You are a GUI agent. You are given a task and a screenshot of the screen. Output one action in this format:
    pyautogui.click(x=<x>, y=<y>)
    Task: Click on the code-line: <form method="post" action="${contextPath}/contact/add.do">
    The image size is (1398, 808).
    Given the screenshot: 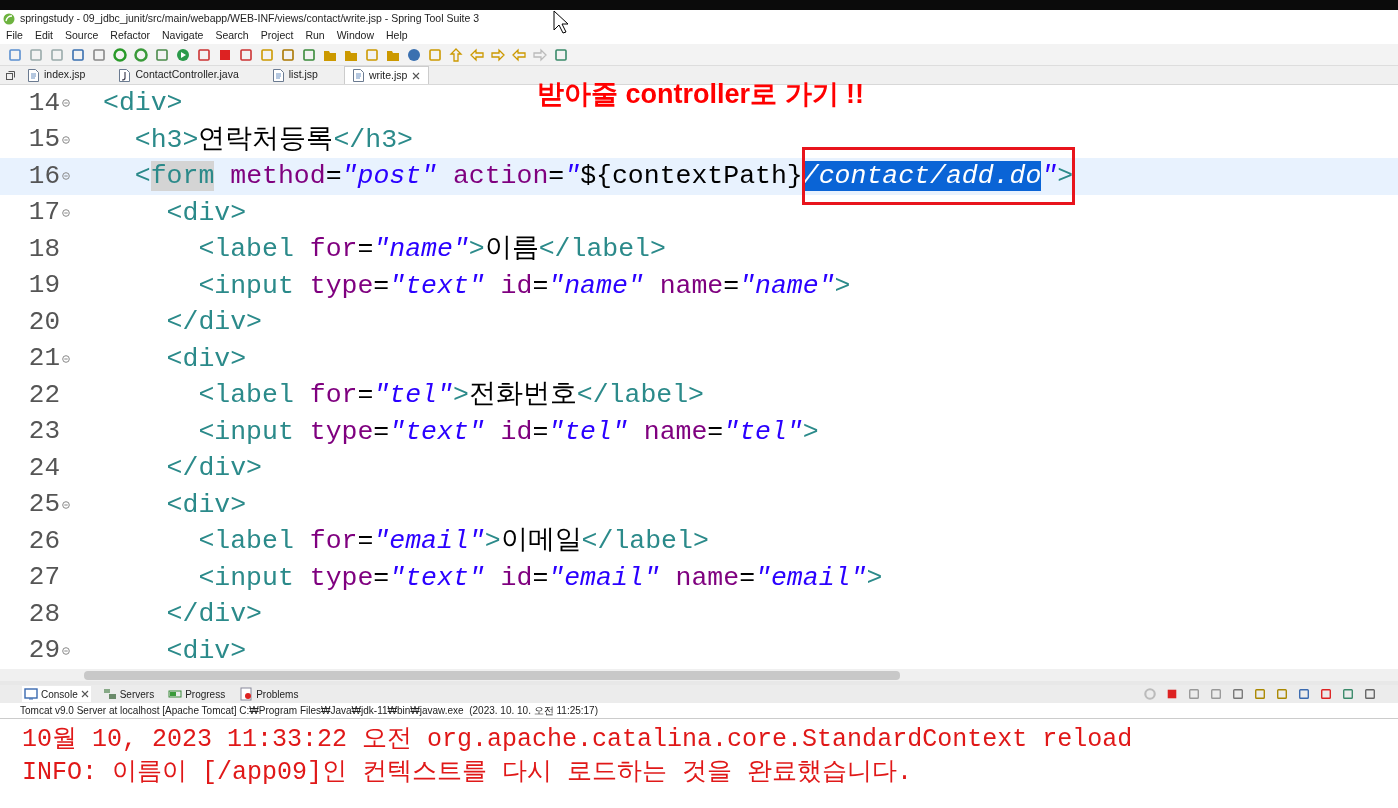 What is the action you would take?
    pyautogui.click(x=588, y=176)
    